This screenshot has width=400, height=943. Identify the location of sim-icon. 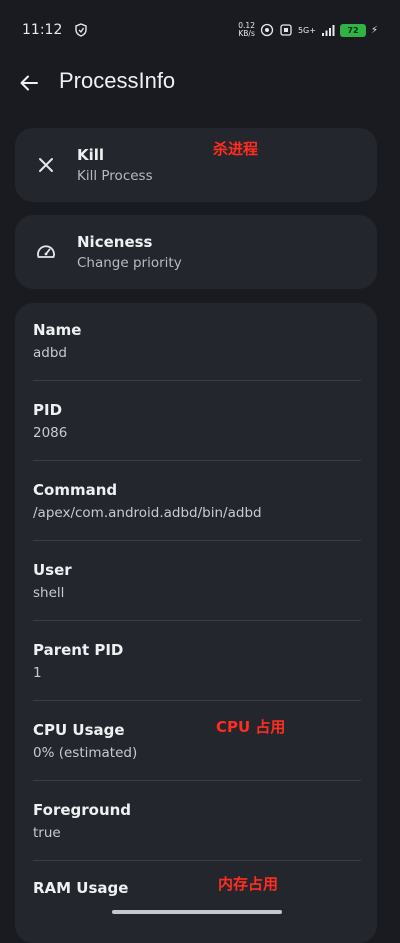
(286, 30).